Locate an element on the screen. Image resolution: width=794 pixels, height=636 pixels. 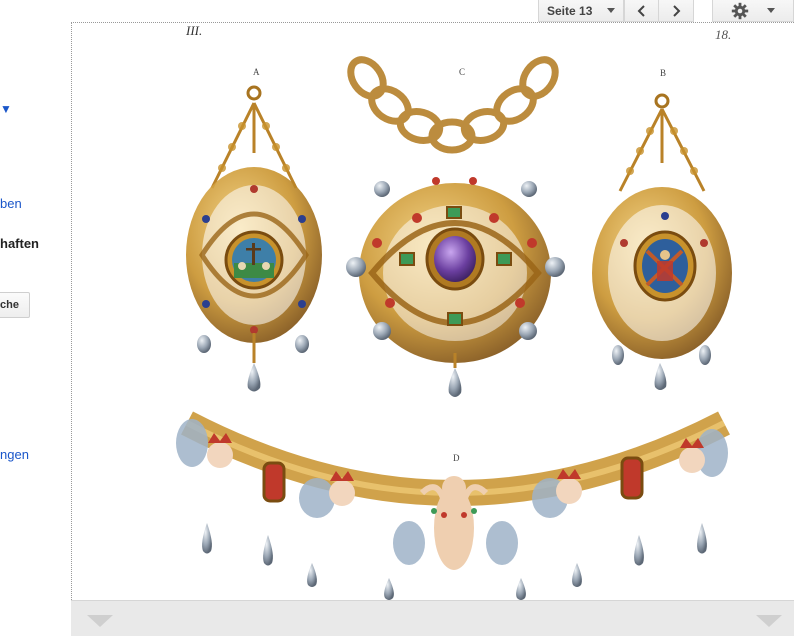
pendant-a is located at coordinates (254, 238).